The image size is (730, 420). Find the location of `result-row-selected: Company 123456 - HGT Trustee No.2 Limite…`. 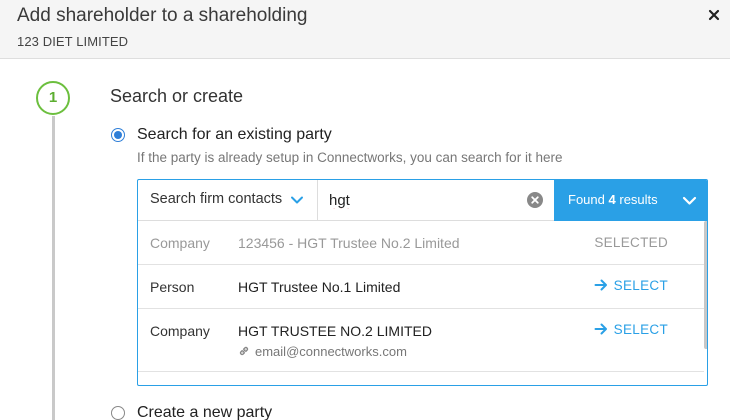

result-row-selected: Company 123456 - HGT Trustee No.2 Limite… is located at coordinates (421, 243).